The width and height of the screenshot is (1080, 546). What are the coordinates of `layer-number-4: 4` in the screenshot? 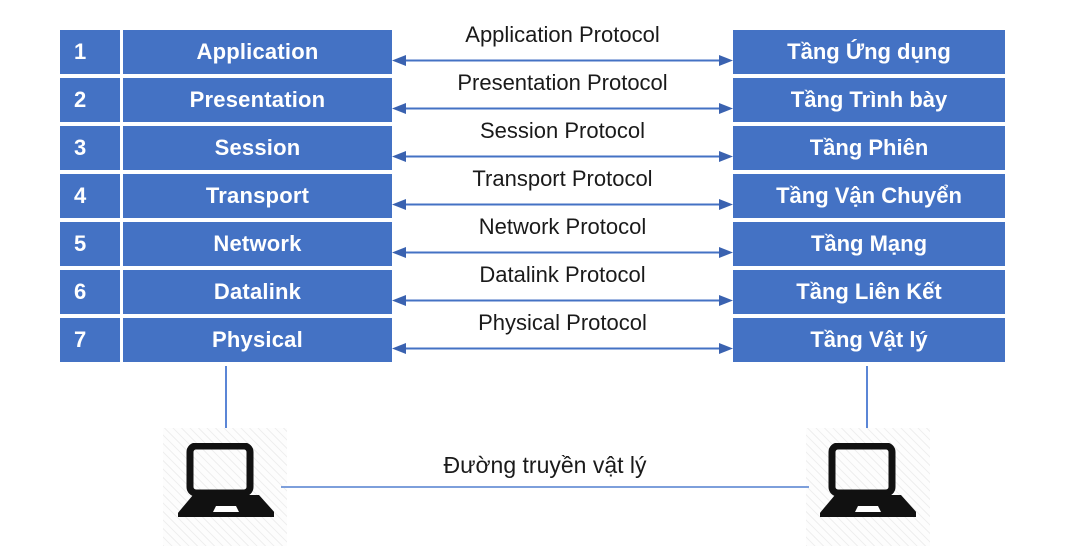 It's located at (90, 196).